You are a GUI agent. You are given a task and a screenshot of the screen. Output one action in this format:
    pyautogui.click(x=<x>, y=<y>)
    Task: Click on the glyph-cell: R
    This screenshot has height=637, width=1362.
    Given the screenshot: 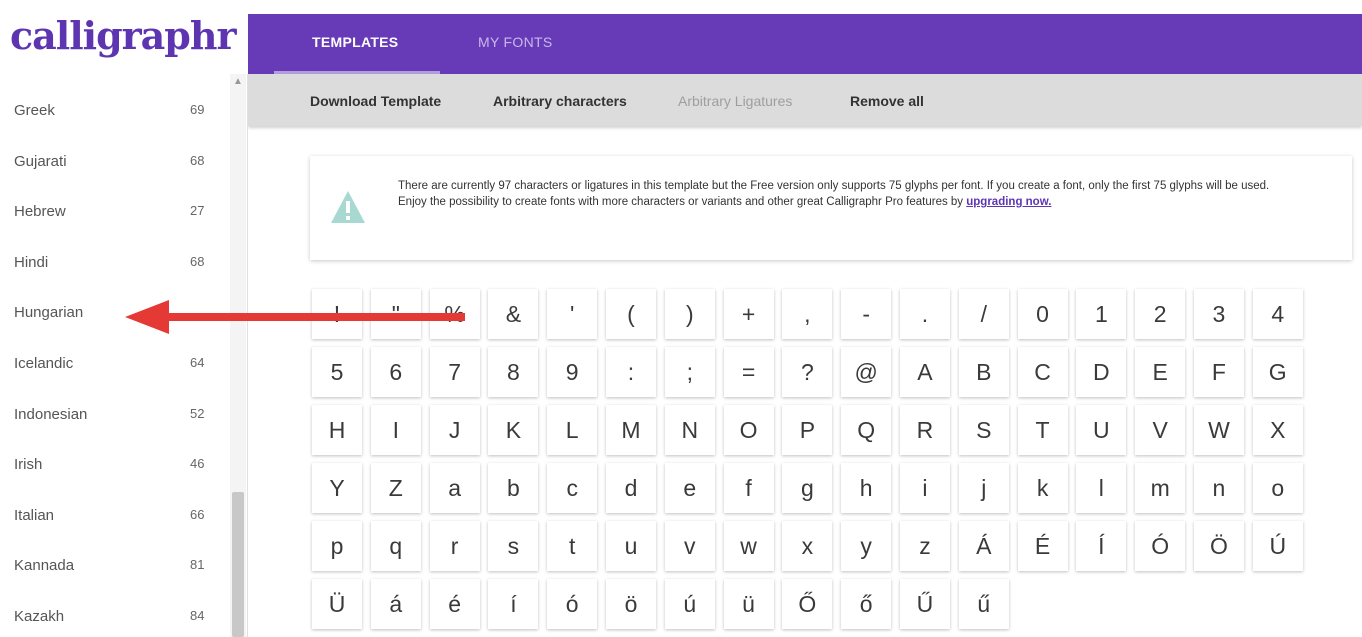 What is the action you would take?
    pyautogui.click(x=924, y=430)
    